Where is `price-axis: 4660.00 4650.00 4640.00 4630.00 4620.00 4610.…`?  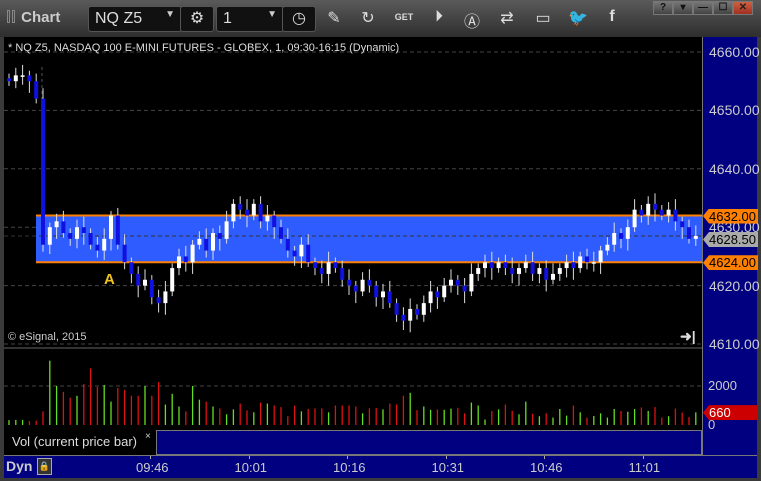
price-axis: 4660.00 4650.00 4640.00 4630.00 4620.00 4610.… is located at coordinates (731, 246).